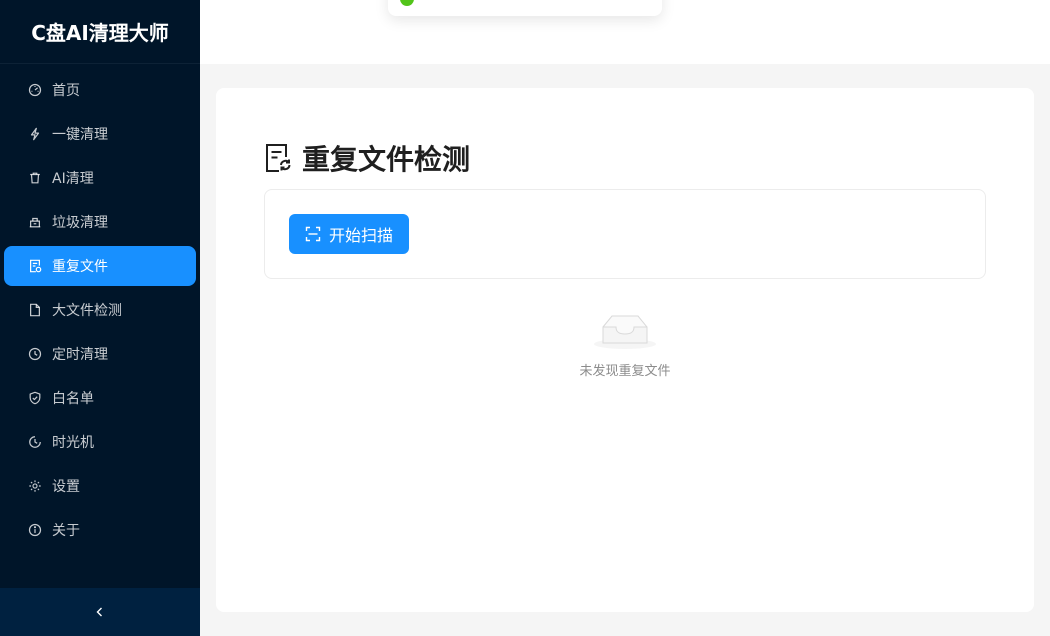  I want to click on sidebar-item-large-files: 大文件检测, so click(100, 310).